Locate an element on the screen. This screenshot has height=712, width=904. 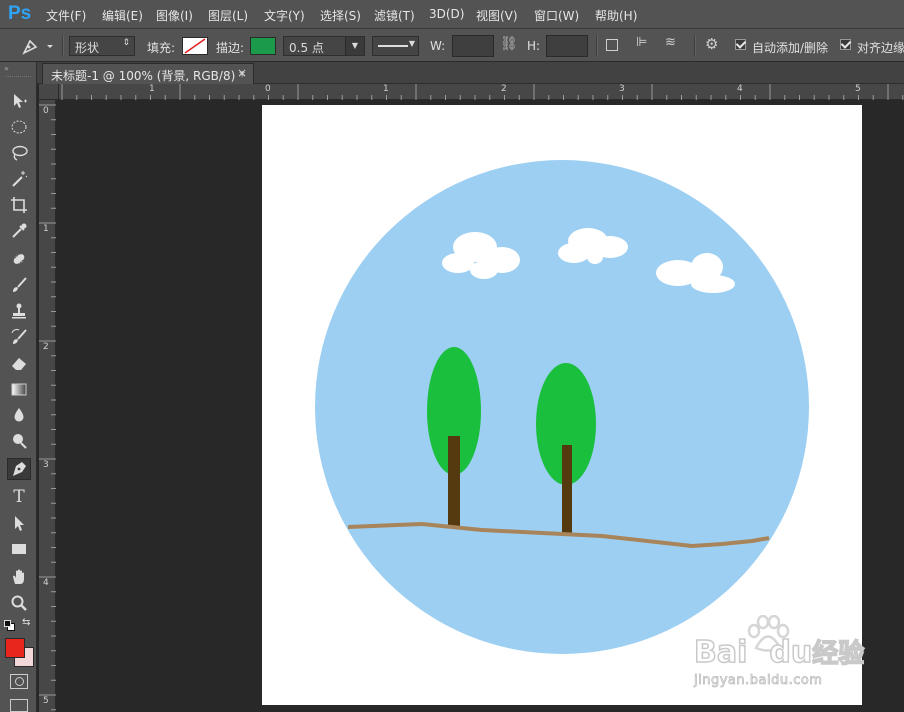
fill-label: 填充: is located at coordinates (161, 48).